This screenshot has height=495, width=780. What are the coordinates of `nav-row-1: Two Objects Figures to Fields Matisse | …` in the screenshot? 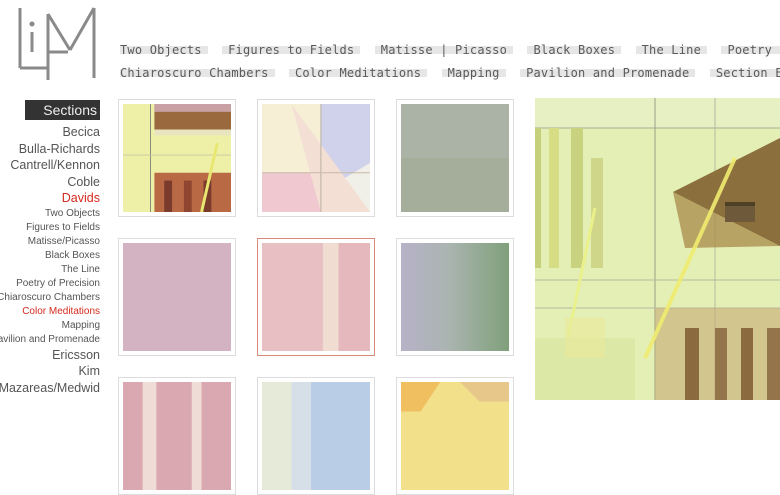 It's located at (450, 51).